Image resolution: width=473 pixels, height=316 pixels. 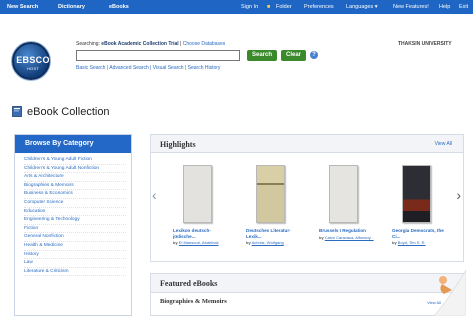 What do you see at coordinates (204, 44) in the screenshot?
I see `choose-databases-link: Choose Databases` at bounding box center [204, 44].